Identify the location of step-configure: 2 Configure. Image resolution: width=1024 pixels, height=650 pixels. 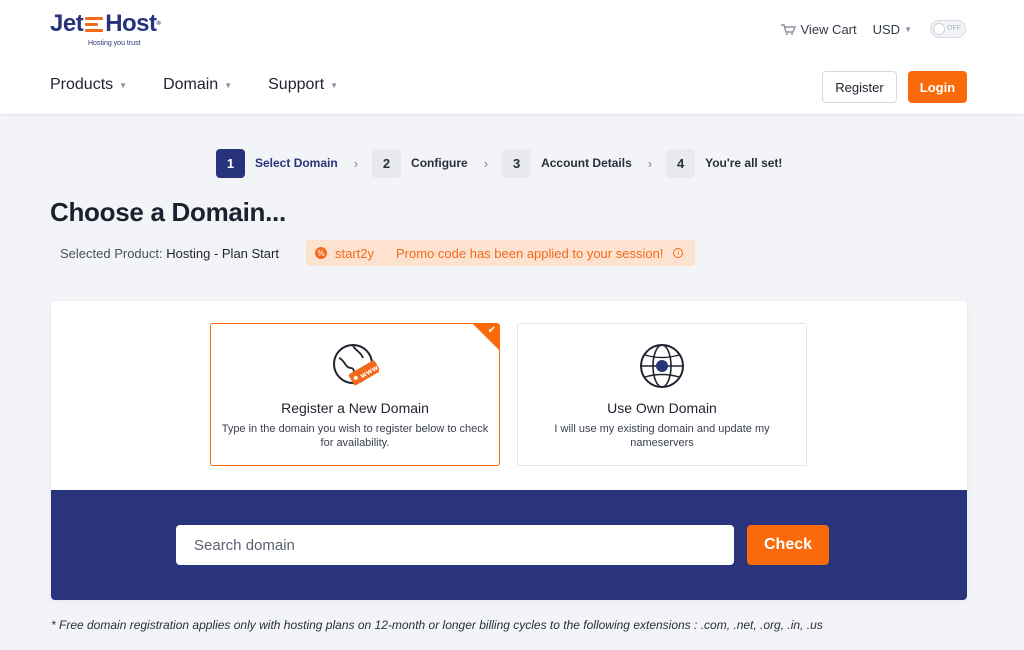
(420, 163).